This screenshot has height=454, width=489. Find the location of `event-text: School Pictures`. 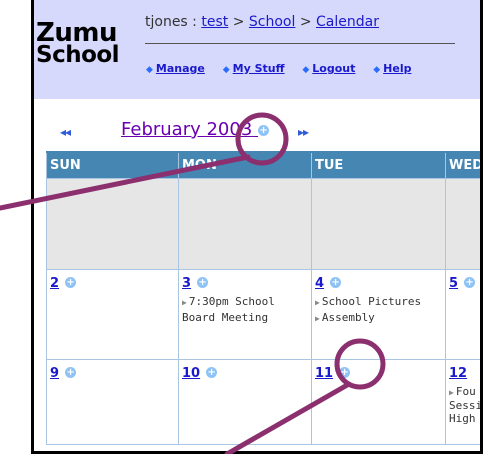

event-text: School Pictures is located at coordinates (371, 301).